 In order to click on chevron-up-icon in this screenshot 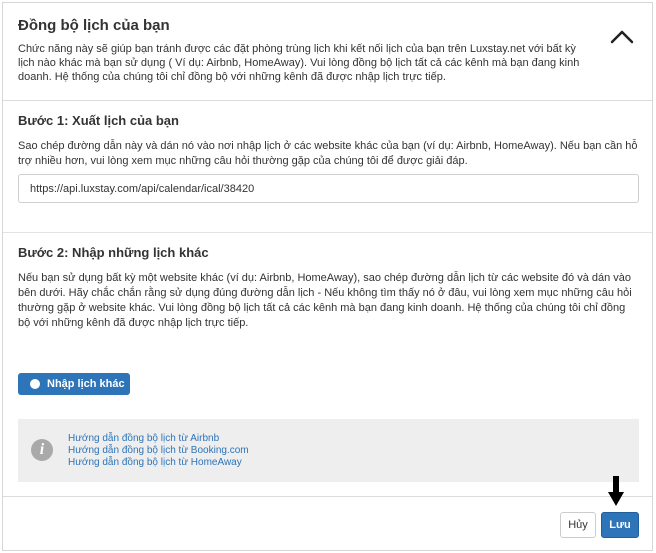, I will do `click(622, 37)`.